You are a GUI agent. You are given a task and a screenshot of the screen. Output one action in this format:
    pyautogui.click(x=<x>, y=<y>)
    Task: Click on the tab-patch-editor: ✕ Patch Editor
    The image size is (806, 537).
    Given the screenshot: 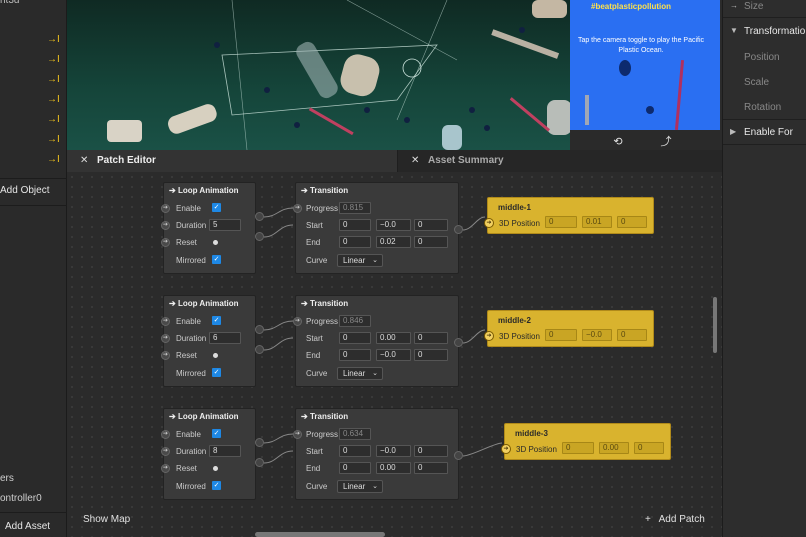 What is the action you would take?
    pyautogui.click(x=232, y=161)
    